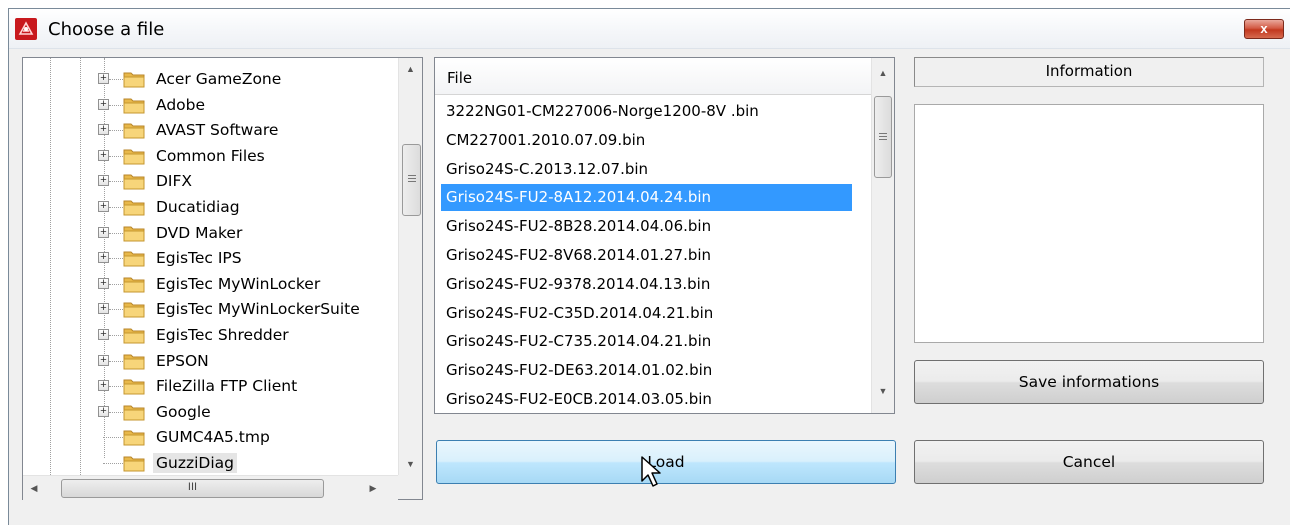 The image size is (1290, 525). Describe the element at coordinates (238, 283) in the screenshot. I see `tree-item-label: EgisTec MyWinLocker` at that location.